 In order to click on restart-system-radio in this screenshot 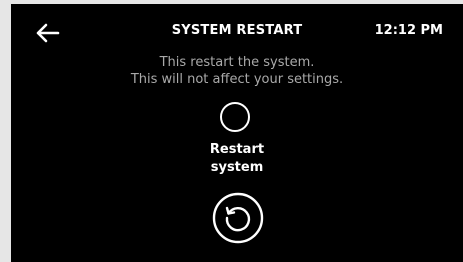, I will do `click(235, 117)`.